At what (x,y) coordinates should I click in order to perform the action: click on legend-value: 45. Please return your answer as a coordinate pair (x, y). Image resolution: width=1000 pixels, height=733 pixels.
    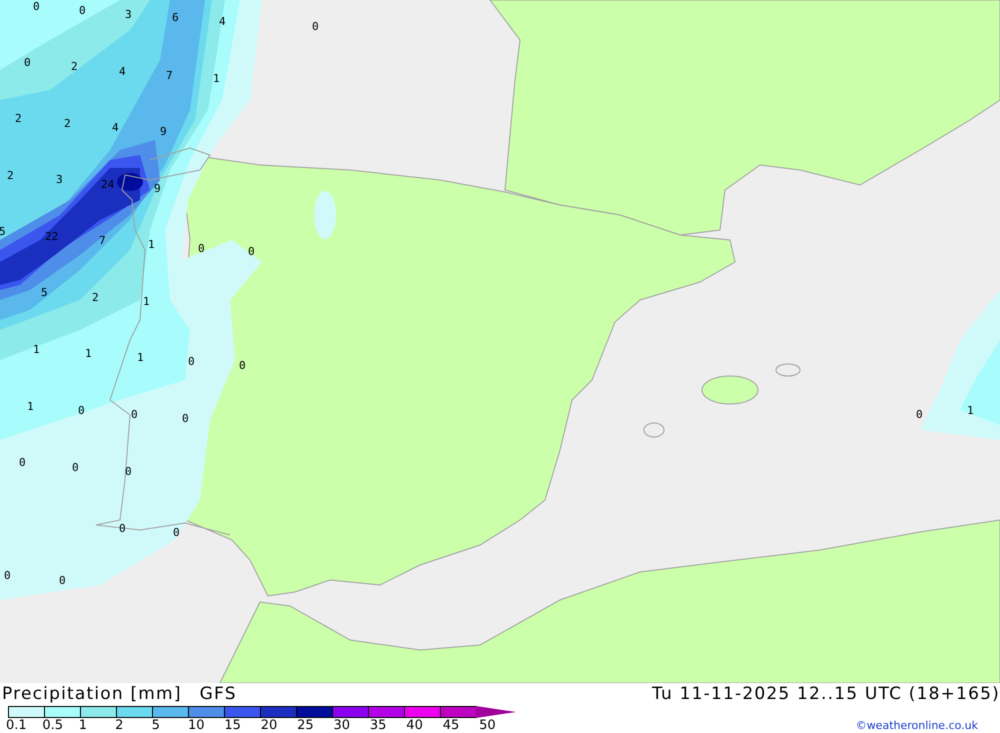
    Looking at the image, I should click on (451, 725).